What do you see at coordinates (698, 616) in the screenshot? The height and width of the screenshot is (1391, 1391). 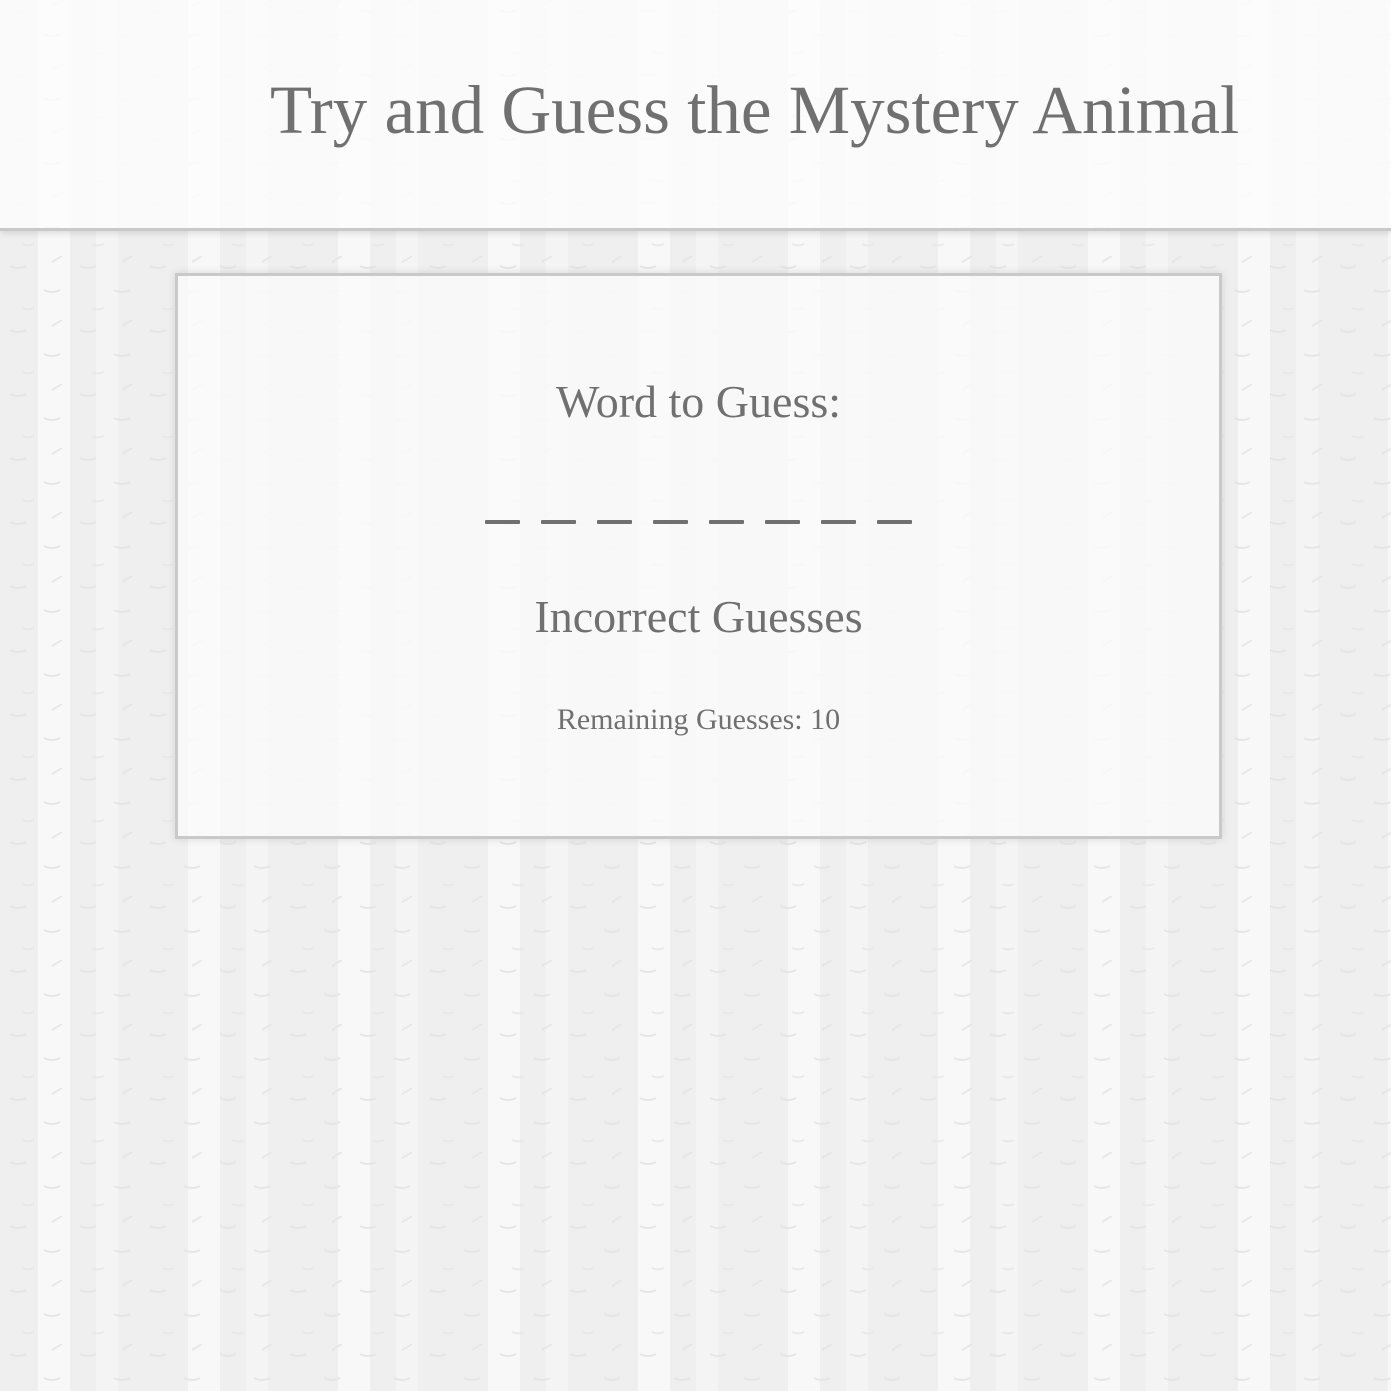 I see `incorrect-guesses-label: Incorrect Guesses` at bounding box center [698, 616].